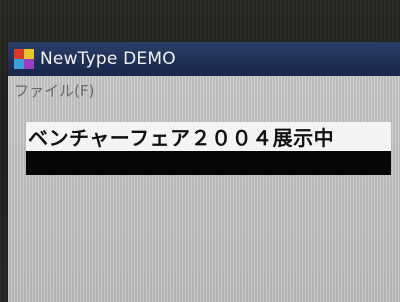 The height and width of the screenshot is (302, 400). I want to click on app-icon-blue-tile, so click(19, 64).